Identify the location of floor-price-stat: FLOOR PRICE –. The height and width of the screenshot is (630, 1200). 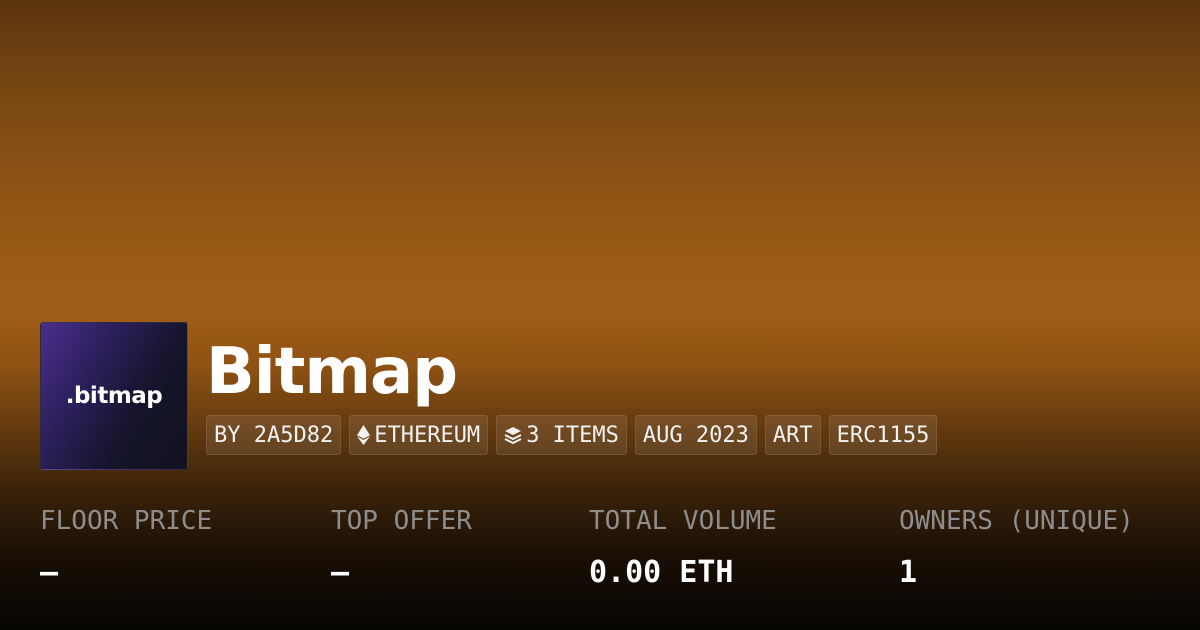
(126, 548).